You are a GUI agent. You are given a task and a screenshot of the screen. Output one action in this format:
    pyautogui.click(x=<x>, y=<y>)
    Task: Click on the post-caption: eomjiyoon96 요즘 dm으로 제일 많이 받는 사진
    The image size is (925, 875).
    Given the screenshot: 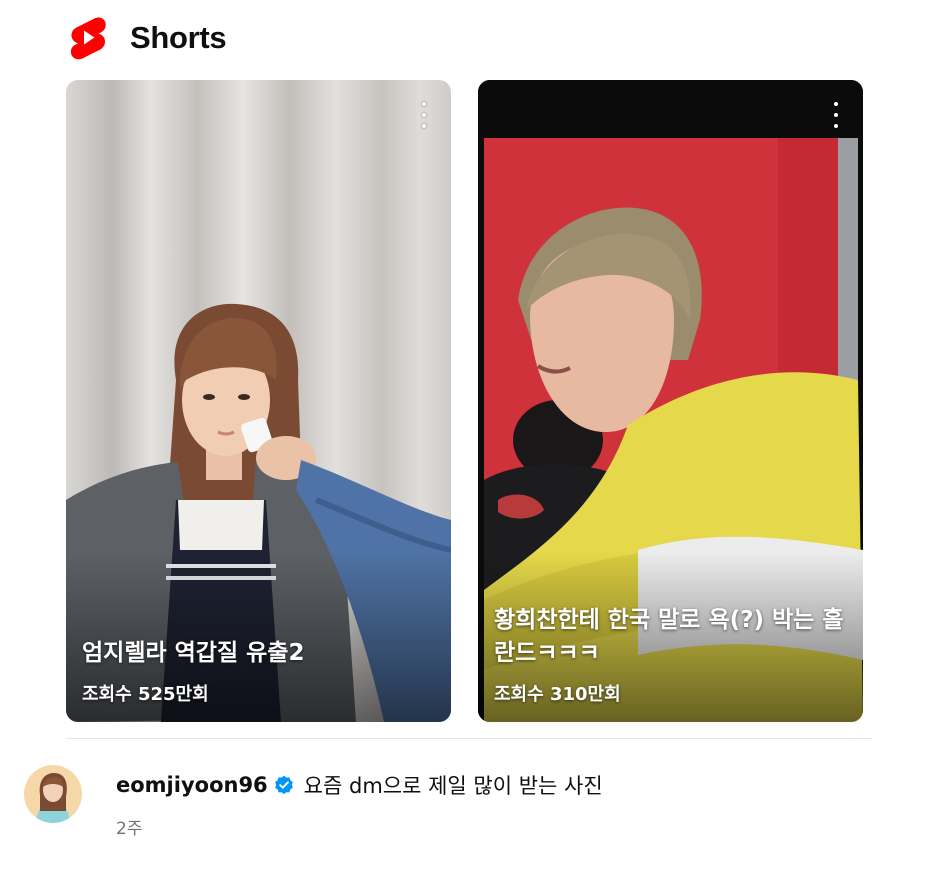 What is the action you would take?
    pyautogui.click(x=359, y=785)
    